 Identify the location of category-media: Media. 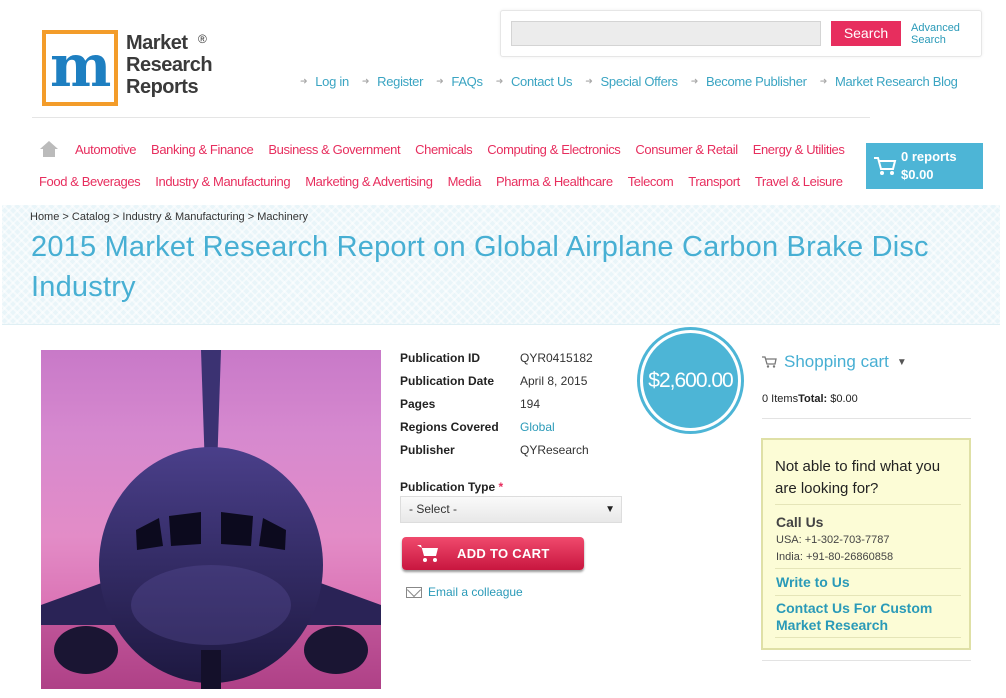
(465, 181).